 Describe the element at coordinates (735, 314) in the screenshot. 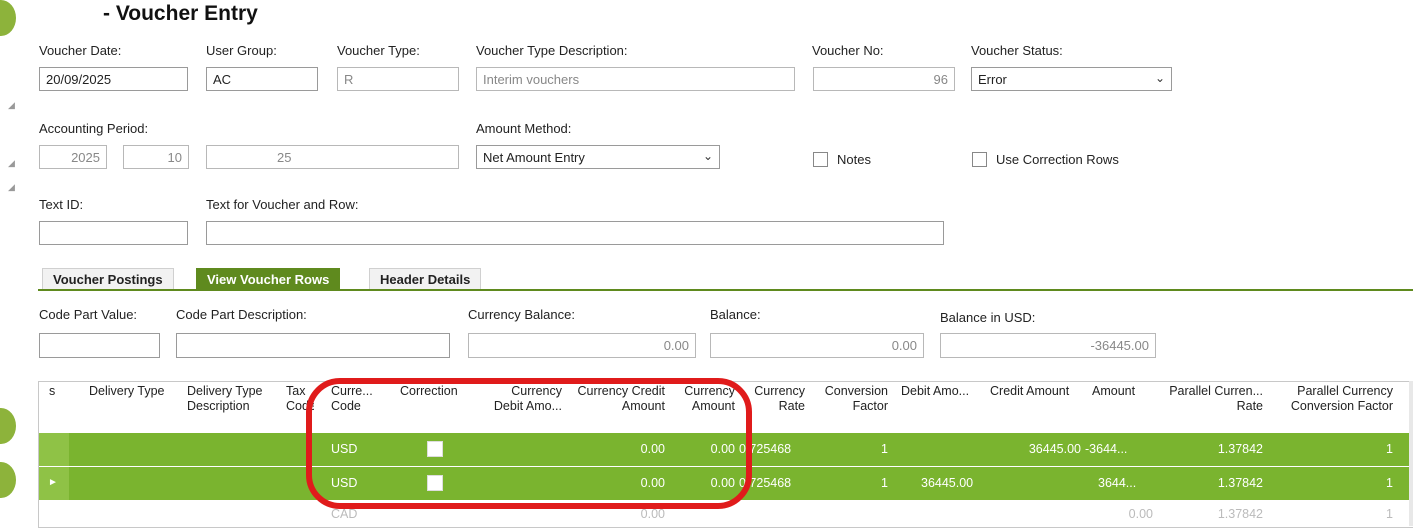

I see `balance-label: Balance:` at that location.